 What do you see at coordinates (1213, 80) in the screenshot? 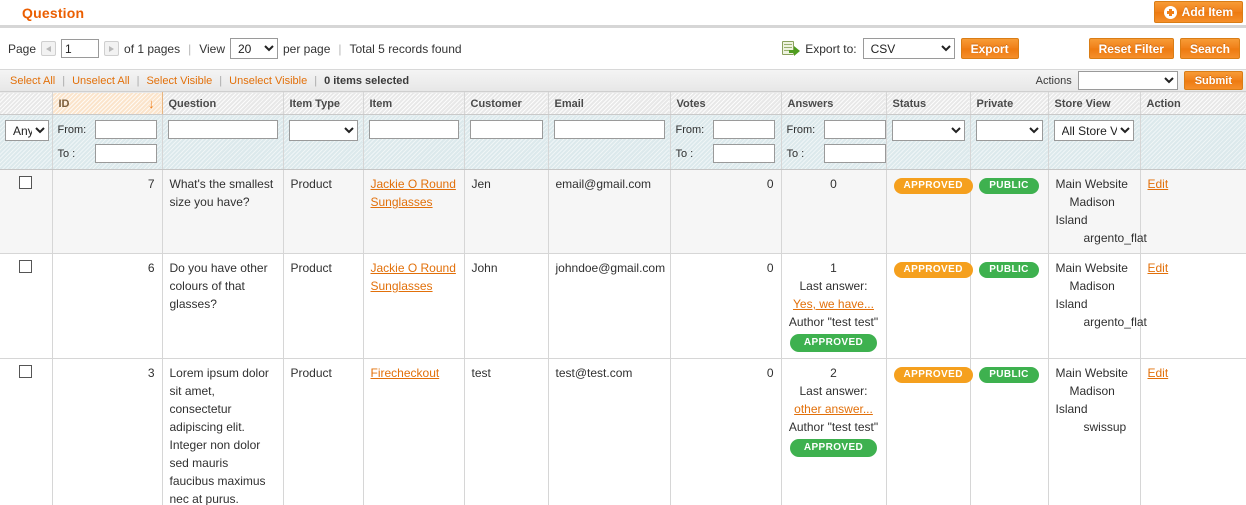
I see `massaction-submit-button: Submit` at bounding box center [1213, 80].